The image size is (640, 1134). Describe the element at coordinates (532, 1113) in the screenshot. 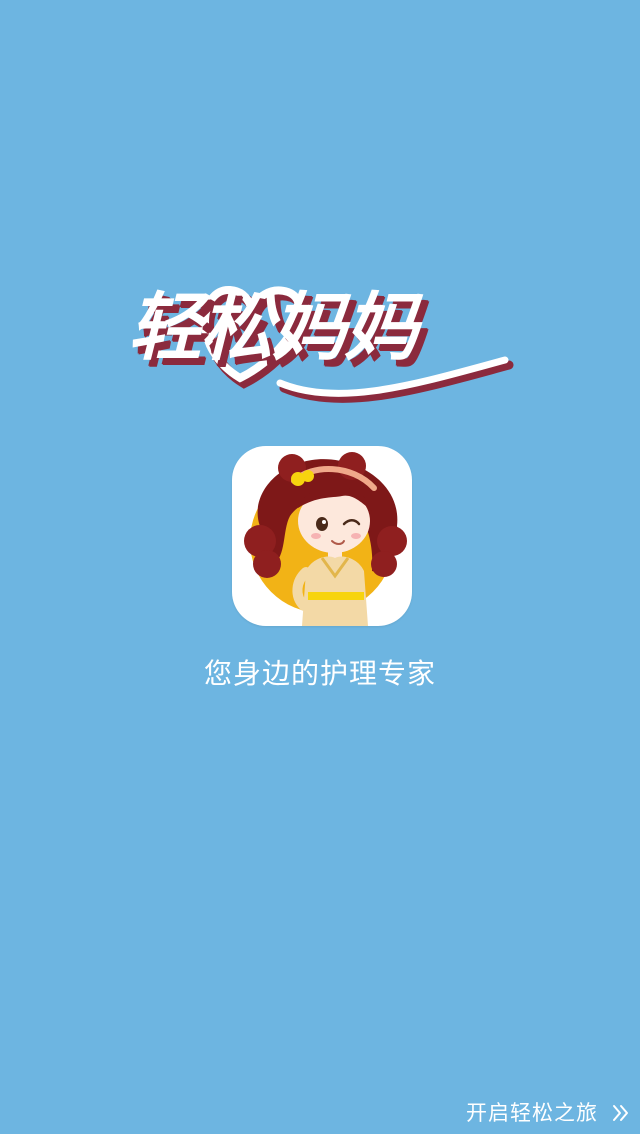

I see `start-journey-label: 开启轻松之旅` at that location.